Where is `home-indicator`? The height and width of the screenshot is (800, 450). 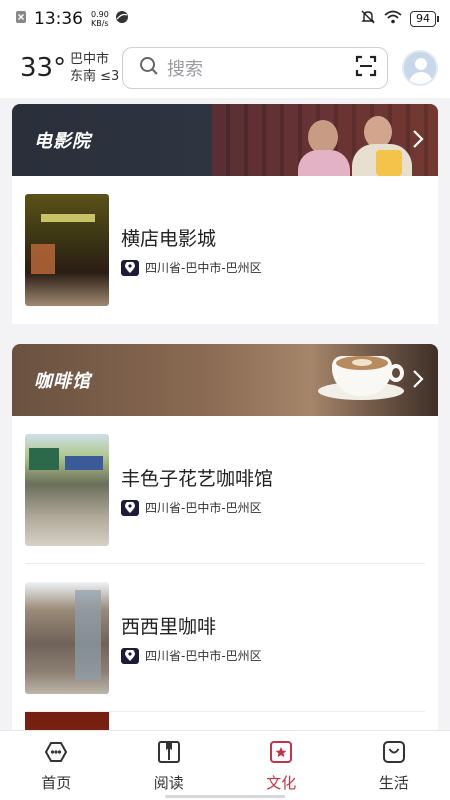 home-indicator is located at coordinates (225, 796).